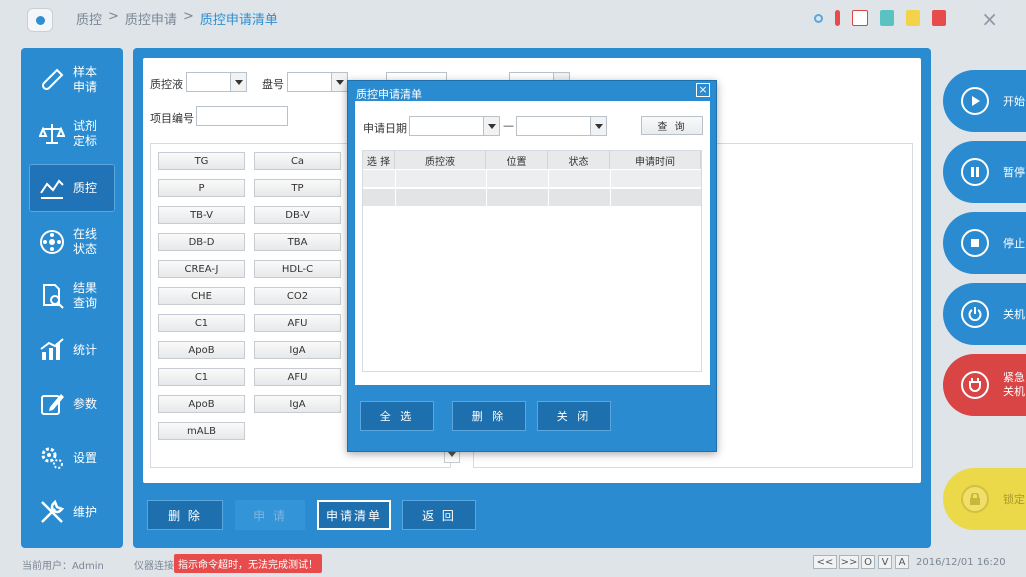  I want to click on sidebar-item-sample: 样本申请, so click(72, 80).